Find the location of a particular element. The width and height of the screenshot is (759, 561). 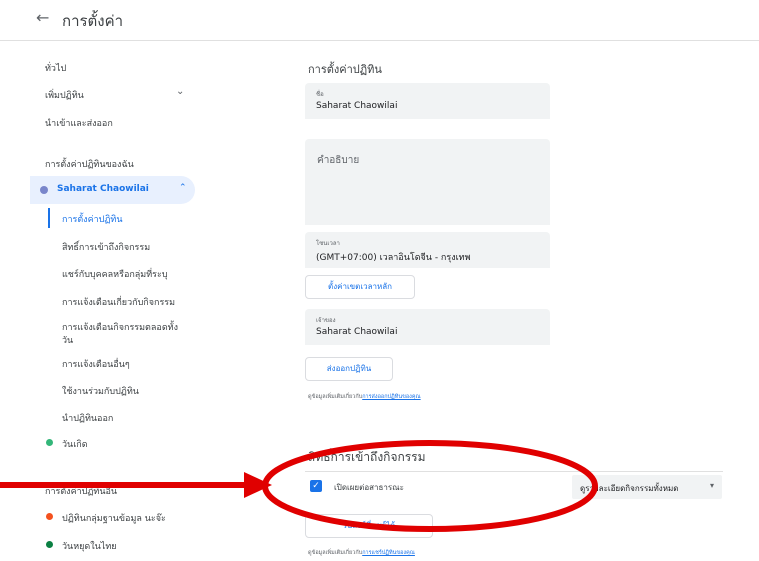

arrow-left-icon: ← is located at coordinates (42, 17).